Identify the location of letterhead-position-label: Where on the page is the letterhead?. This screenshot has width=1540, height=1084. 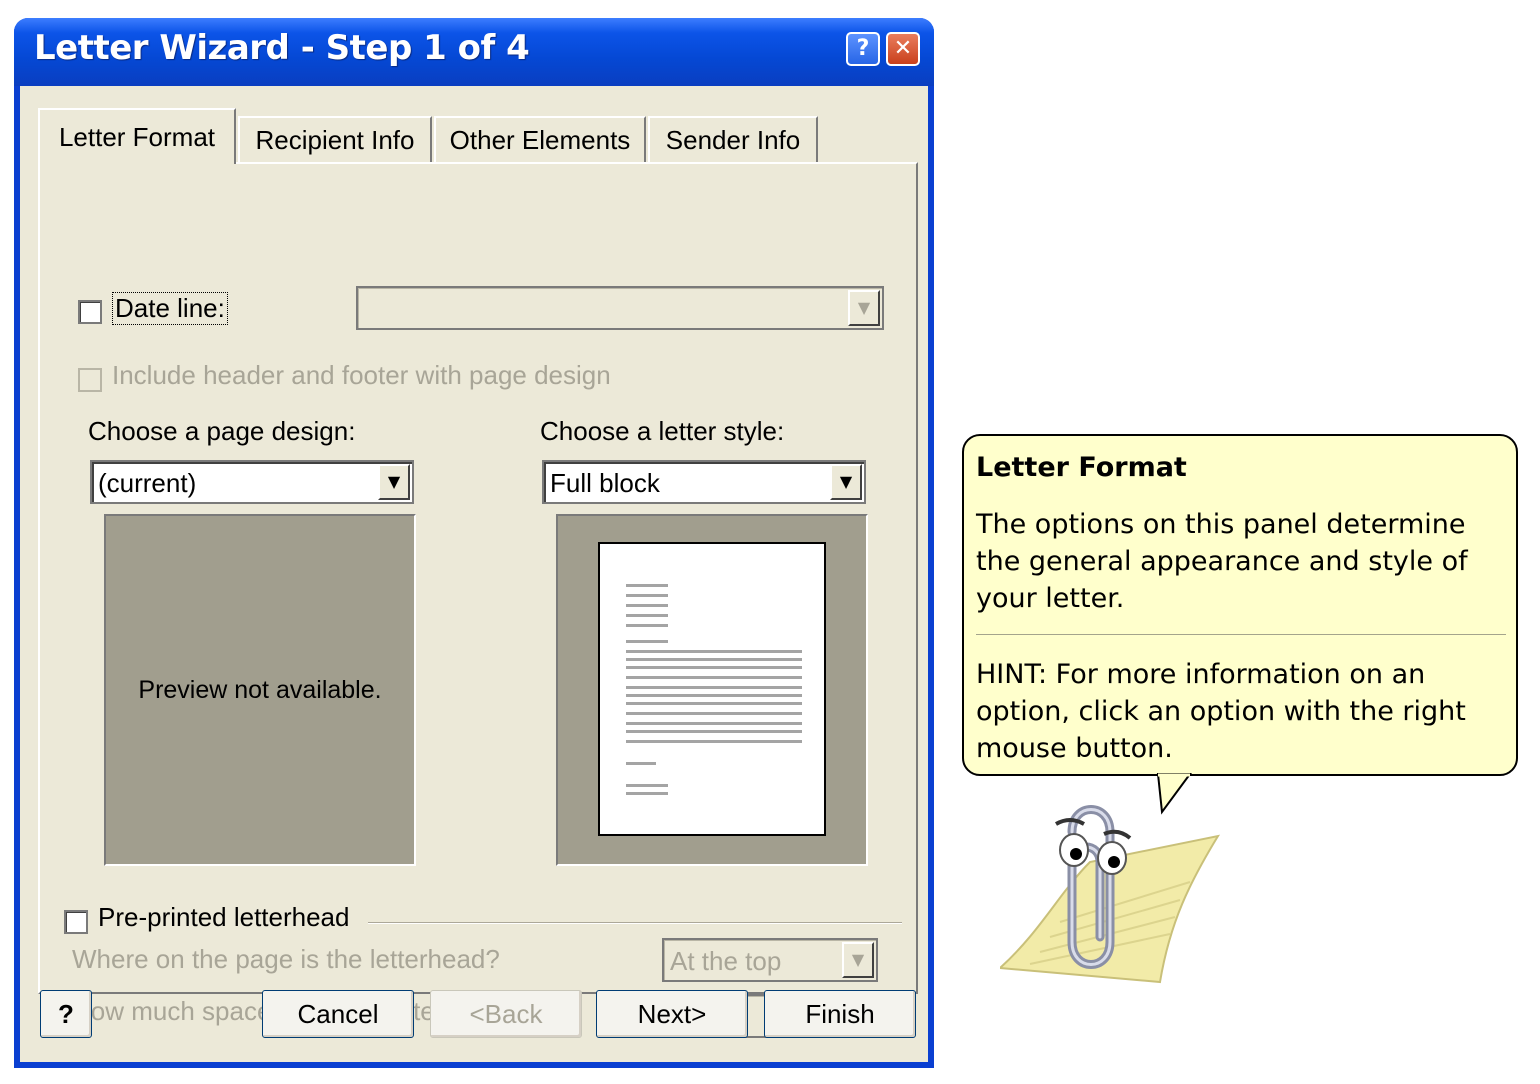
(286, 959).